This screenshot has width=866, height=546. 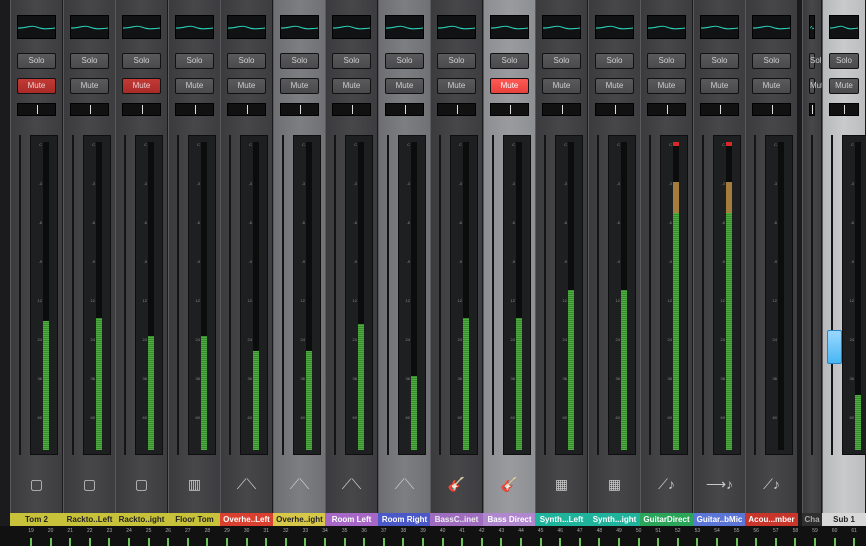 I want to click on routing-channel-number: 22, so click(x=90, y=531).